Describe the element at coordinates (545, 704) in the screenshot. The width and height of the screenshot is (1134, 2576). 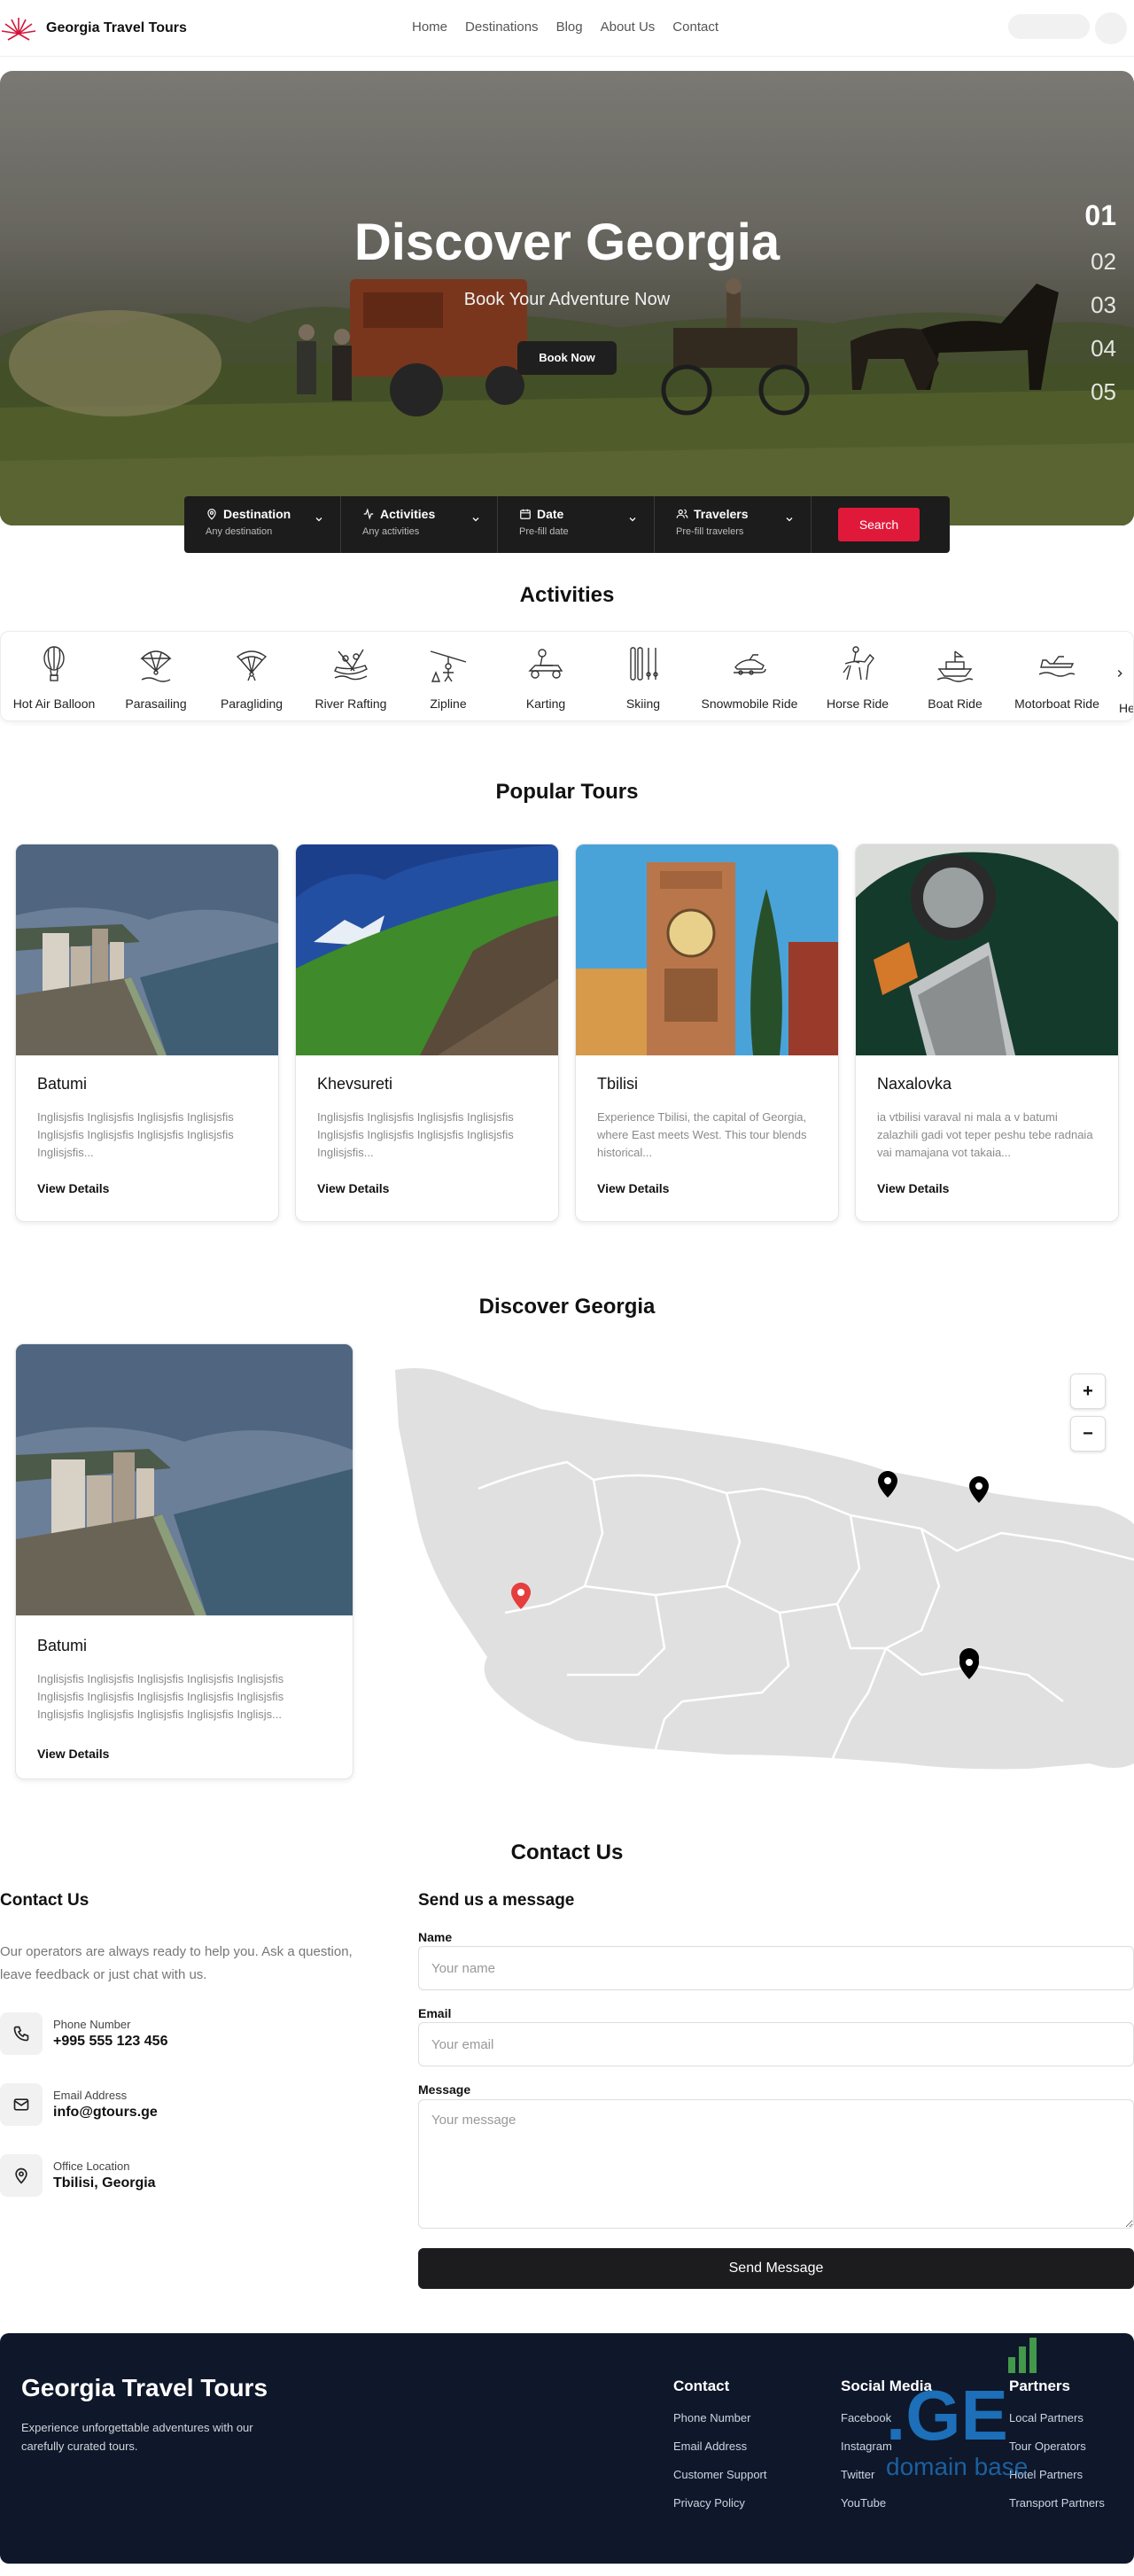
I see `activity-label: Karting` at that location.